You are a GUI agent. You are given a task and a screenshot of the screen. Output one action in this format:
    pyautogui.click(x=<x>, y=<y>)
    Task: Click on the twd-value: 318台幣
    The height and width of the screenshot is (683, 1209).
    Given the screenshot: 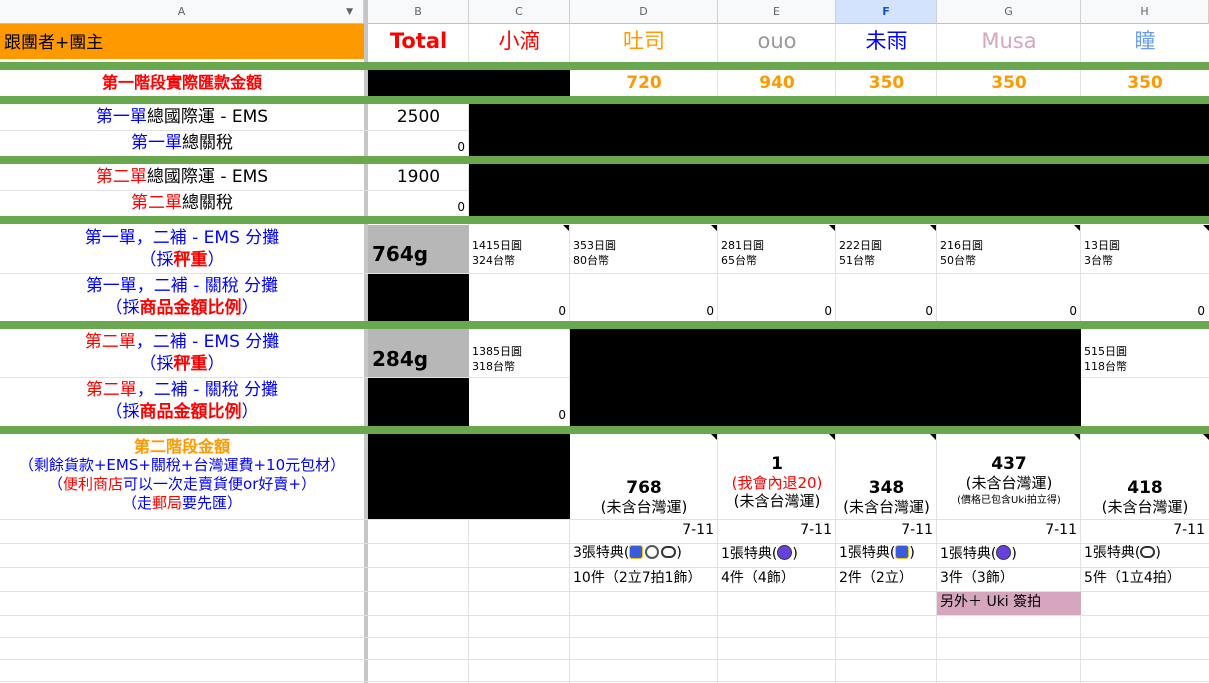 What is the action you would take?
    pyautogui.click(x=493, y=366)
    